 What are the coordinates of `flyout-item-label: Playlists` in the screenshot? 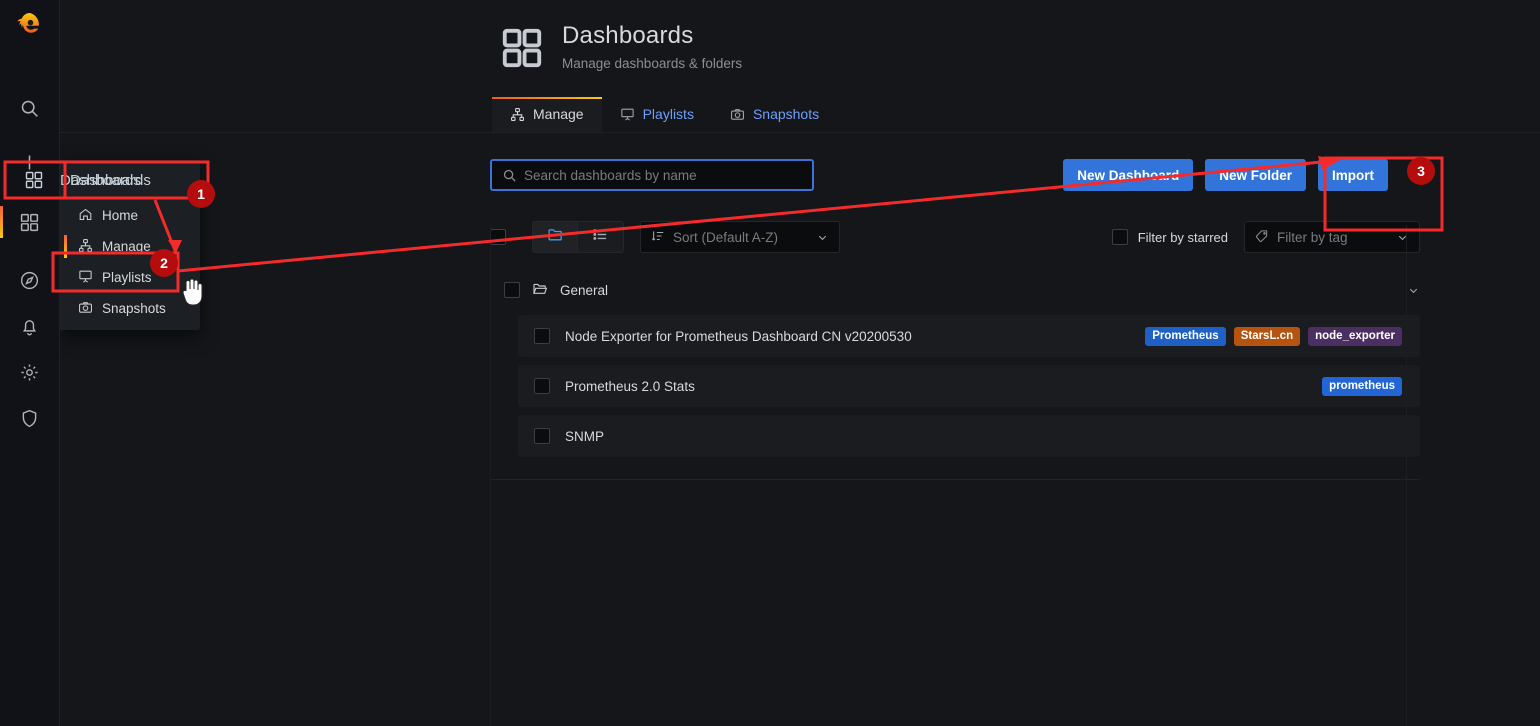 It's located at (127, 277).